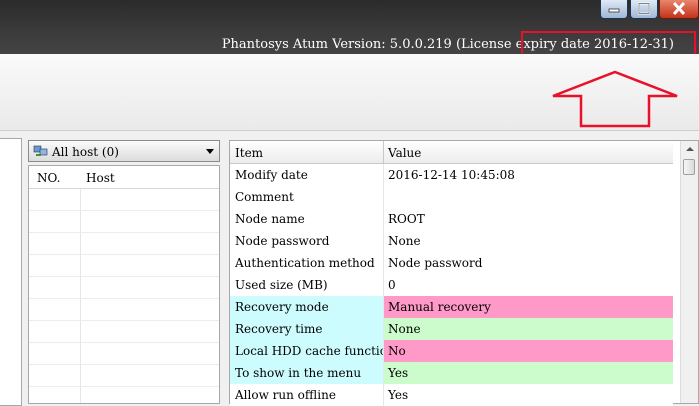 The image size is (699, 406). I want to click on property-value: 0, so click(528, 285).